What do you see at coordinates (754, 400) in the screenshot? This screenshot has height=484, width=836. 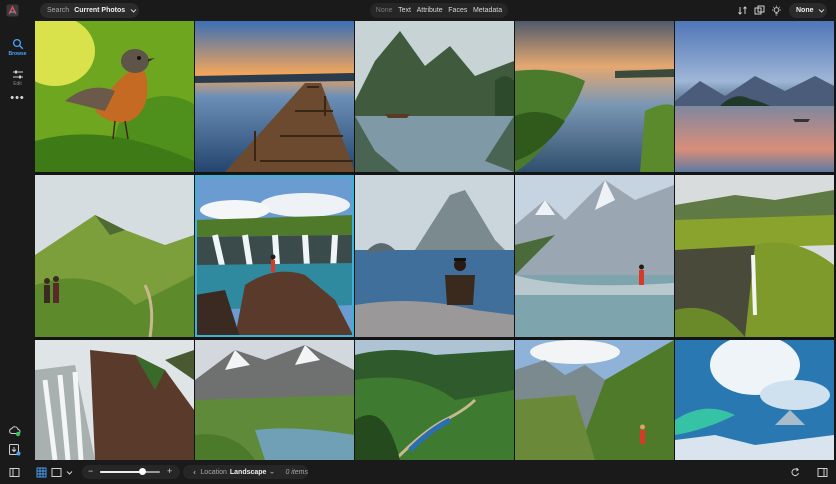 I see `photo-thumbnail-aurora-sky` at bounding box center [754, 400].